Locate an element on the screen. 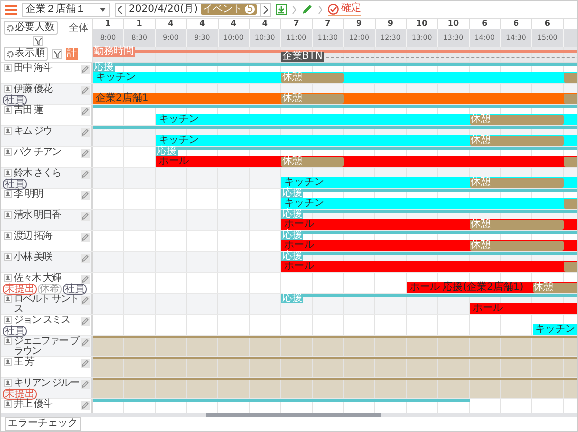 The width and height of the screenshot is (578, 432). store-dropdown: 企業２店舗１ is located at coordinates (66, 9).